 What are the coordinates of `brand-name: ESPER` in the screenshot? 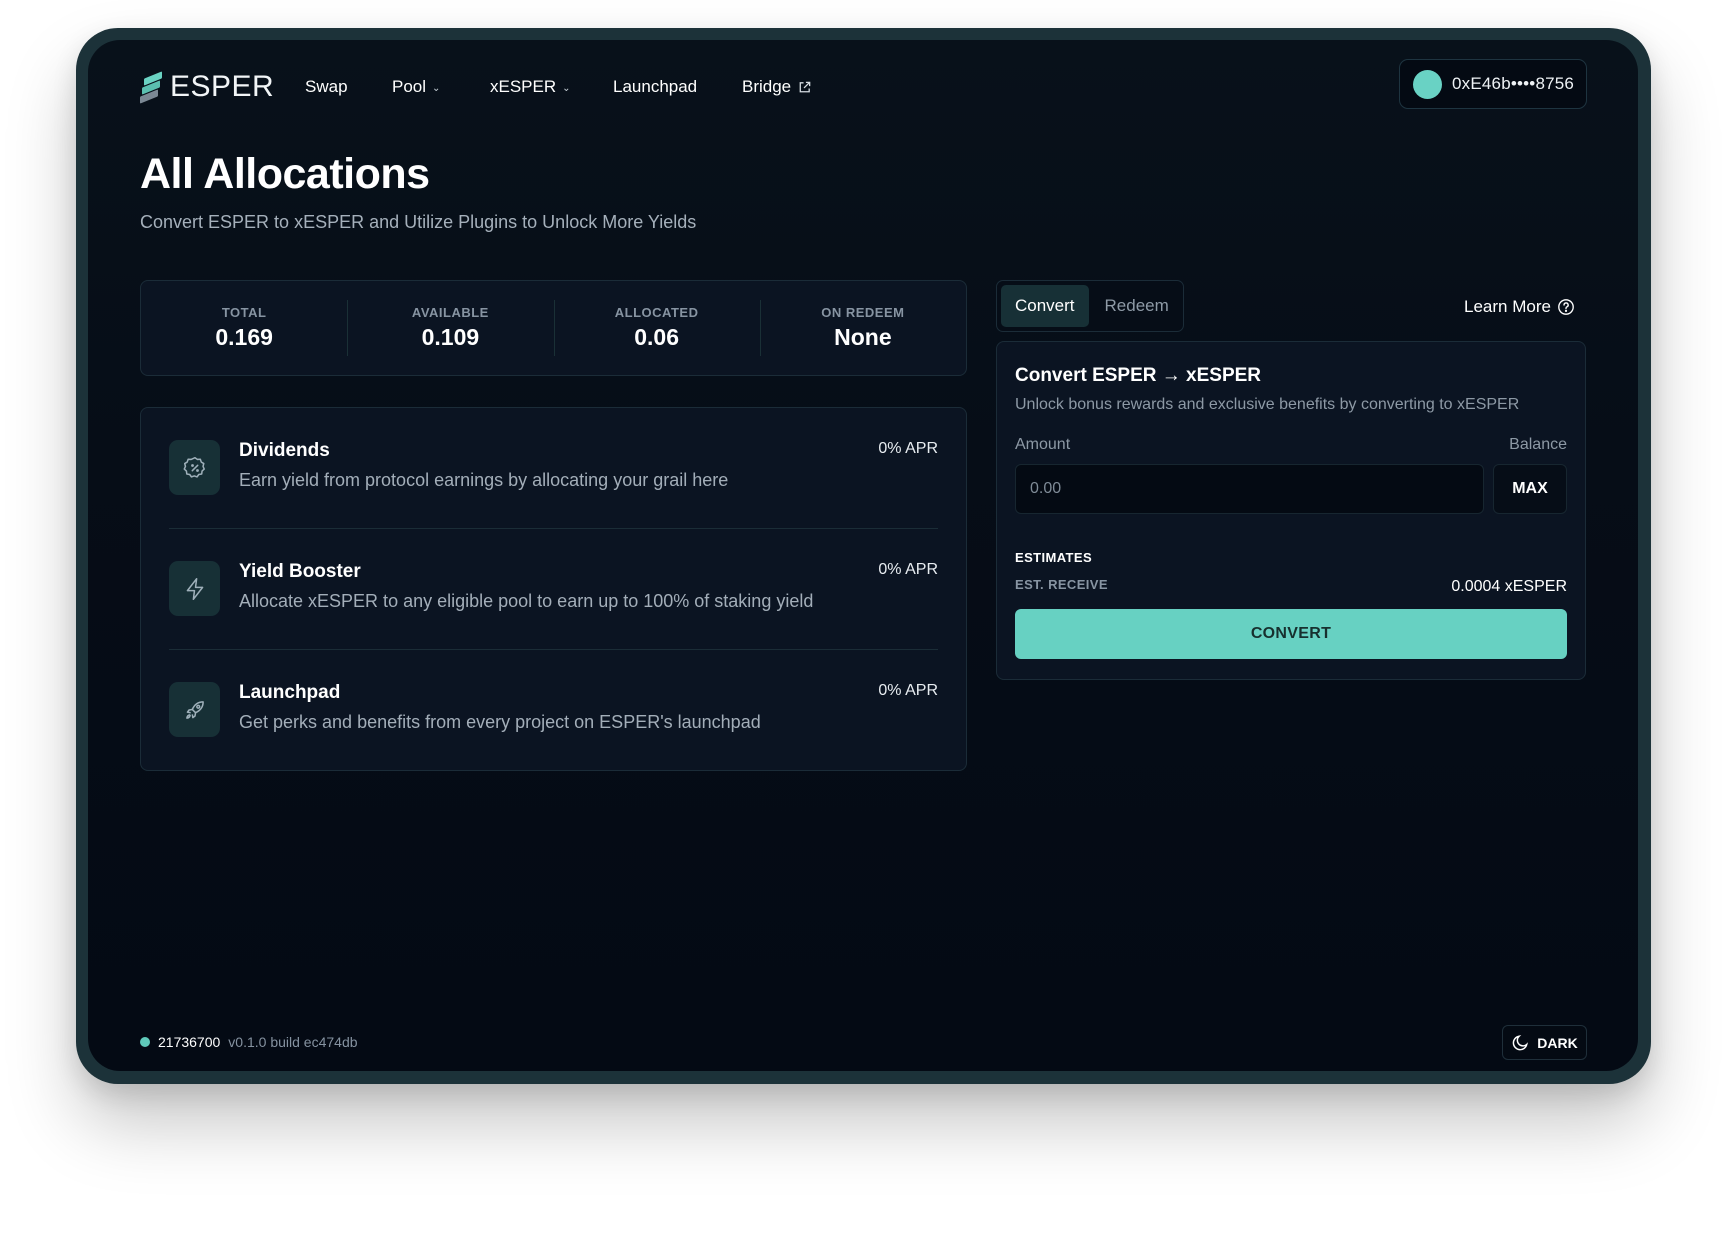 It's located at (222, 86).